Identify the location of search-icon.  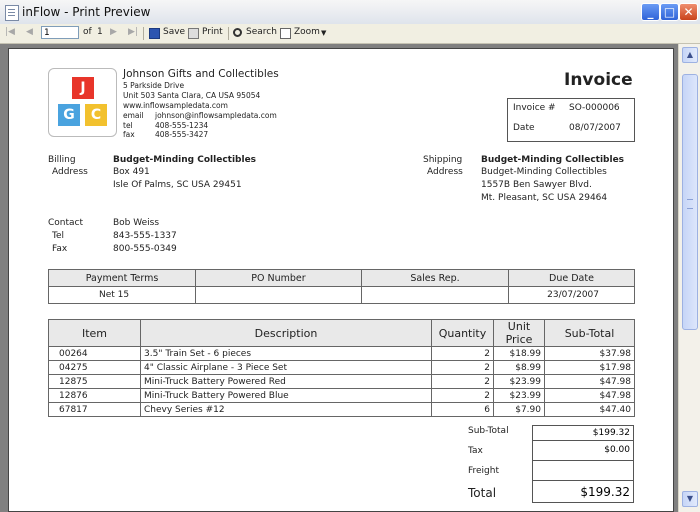
(237, 32).